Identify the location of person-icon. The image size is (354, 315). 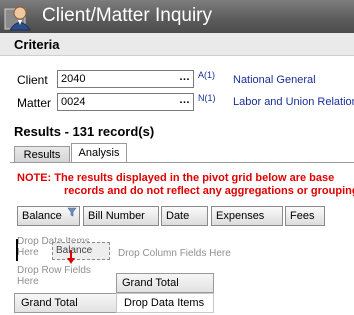
(17, 18).